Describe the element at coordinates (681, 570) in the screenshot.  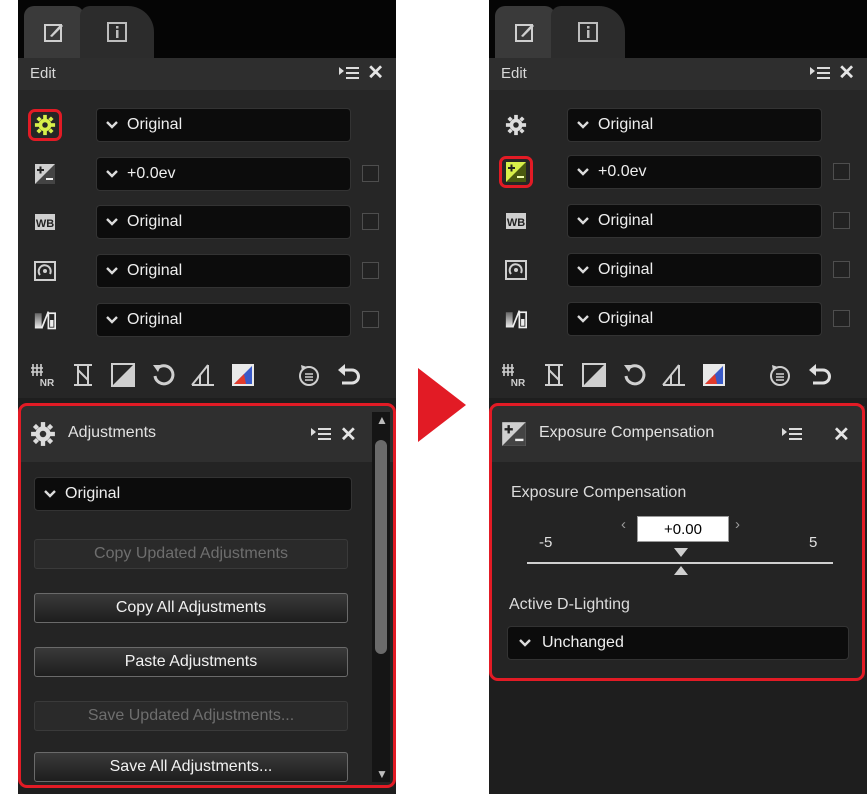
I see `exposure-slider-thumb` at that location.